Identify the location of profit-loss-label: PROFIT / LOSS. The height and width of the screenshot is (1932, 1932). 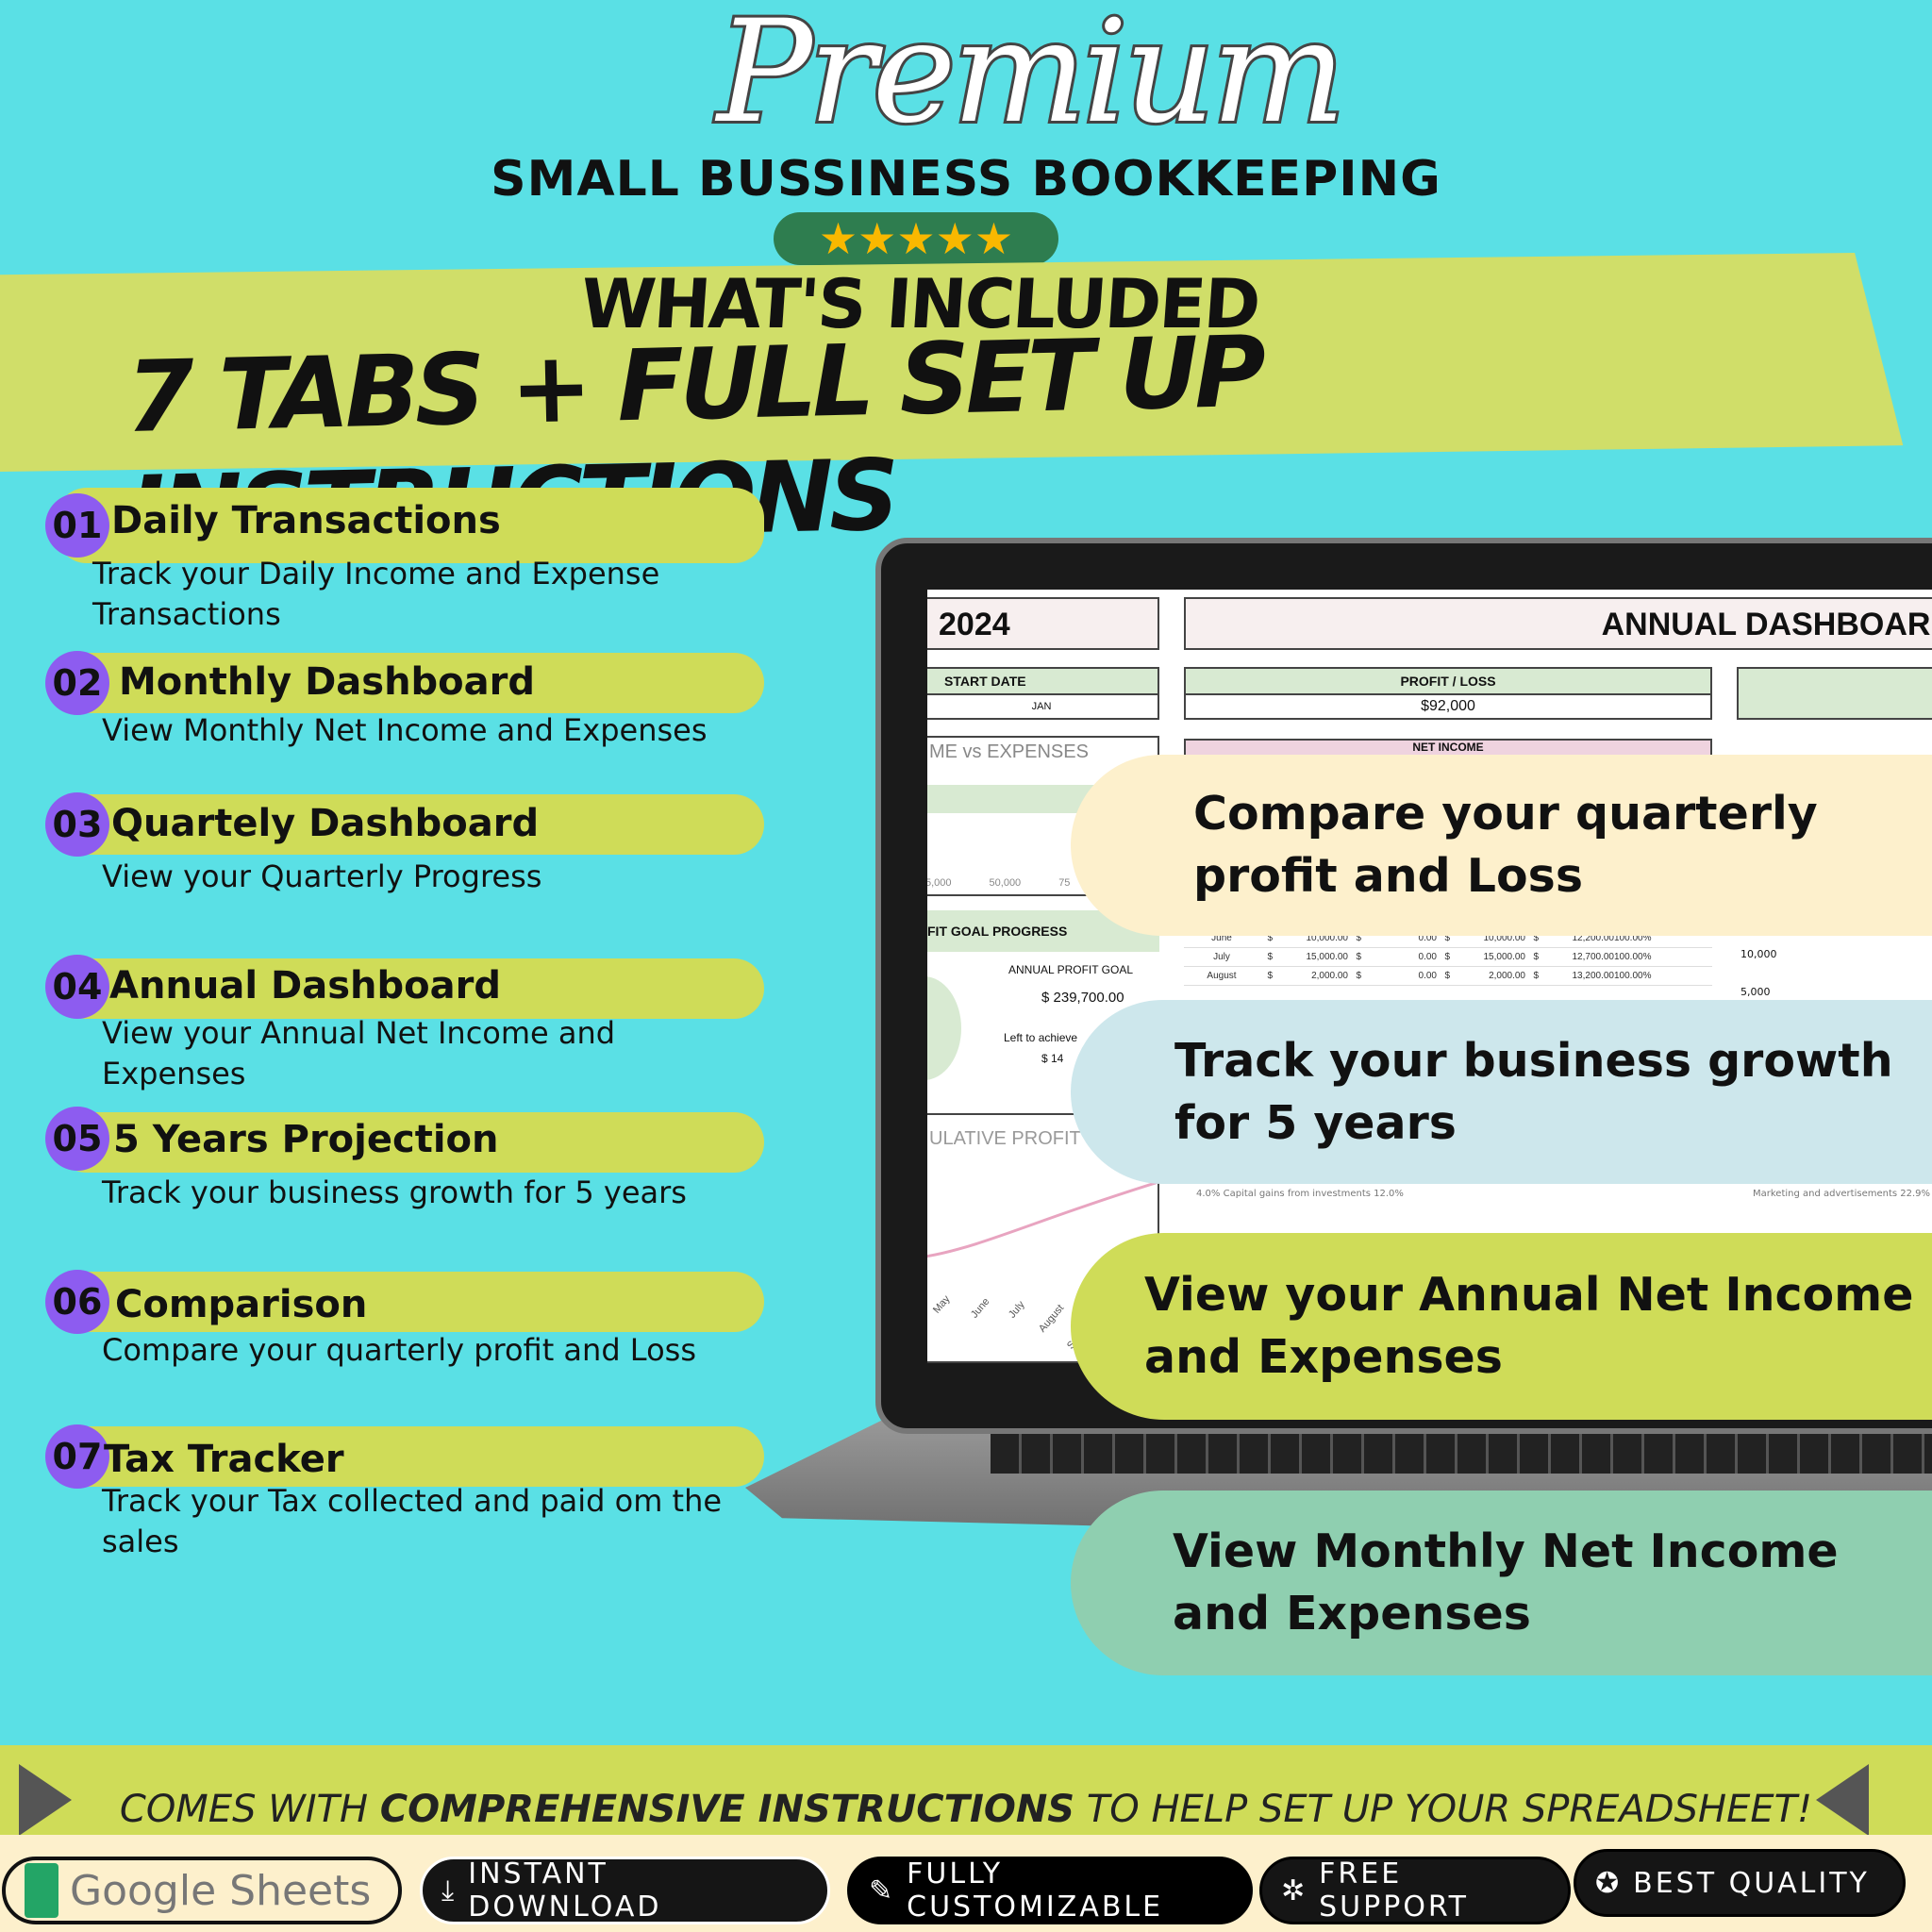
(1448, 681).